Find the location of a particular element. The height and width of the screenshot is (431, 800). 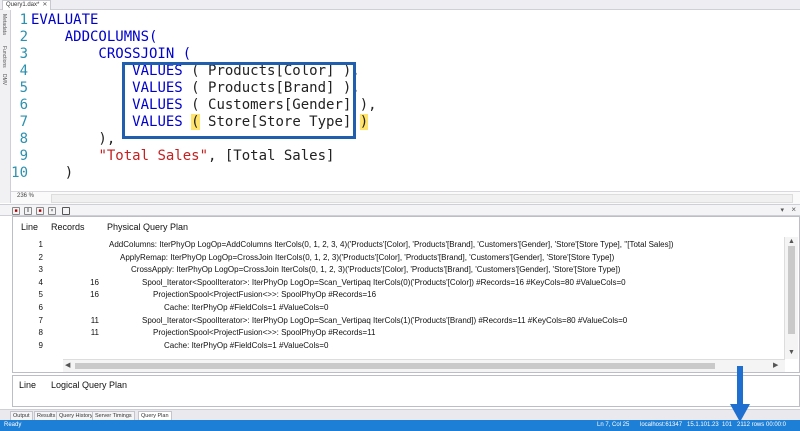

editor-horizontal-scrollbar is located at coordinates (422, 198).